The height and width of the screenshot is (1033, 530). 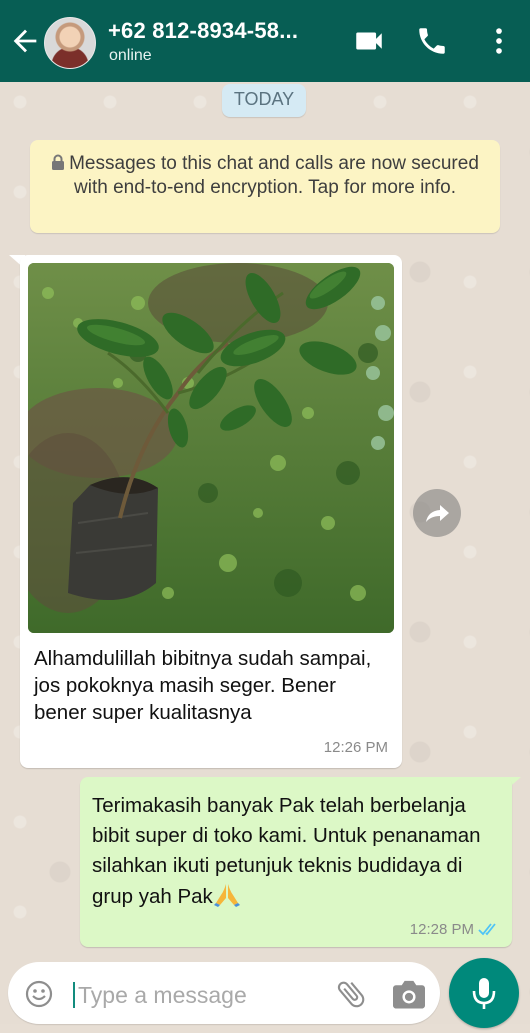 I want to click on more-vert-icon, so click(x=499, y=41).